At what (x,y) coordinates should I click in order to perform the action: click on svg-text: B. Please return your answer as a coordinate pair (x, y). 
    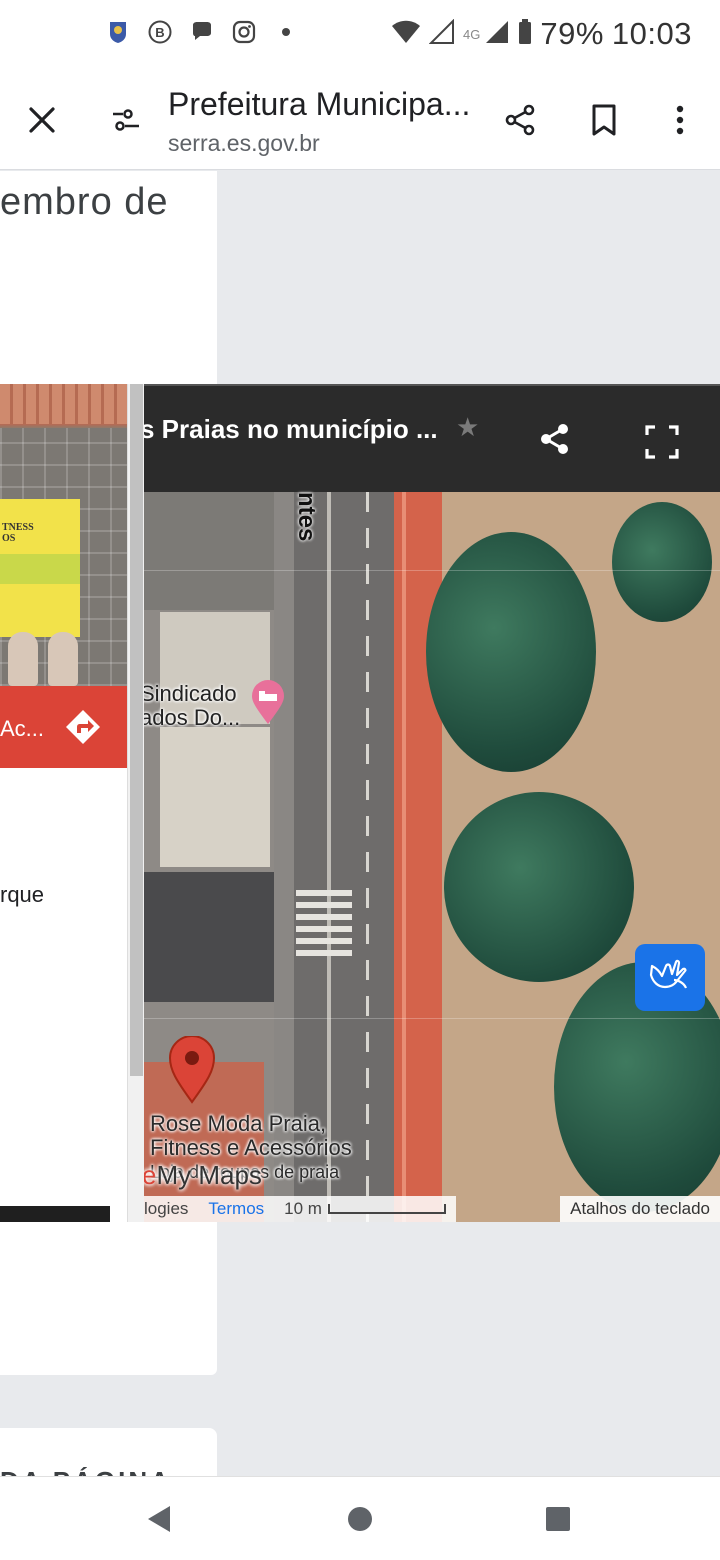
    Looking at the image, I should click on (159, 32).